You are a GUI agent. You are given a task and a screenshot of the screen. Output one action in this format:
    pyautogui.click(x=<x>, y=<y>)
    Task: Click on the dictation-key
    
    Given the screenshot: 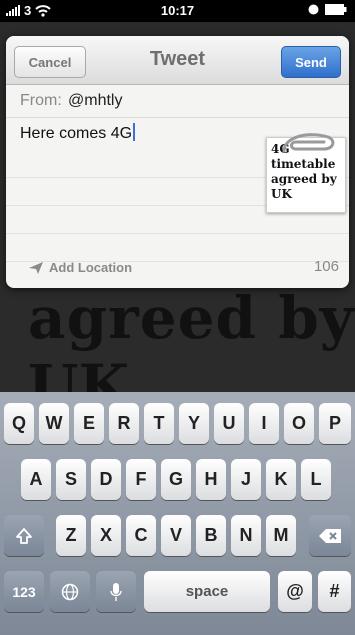 What is the action you would take?
    pyautogui.click(x=116, y=591)
    